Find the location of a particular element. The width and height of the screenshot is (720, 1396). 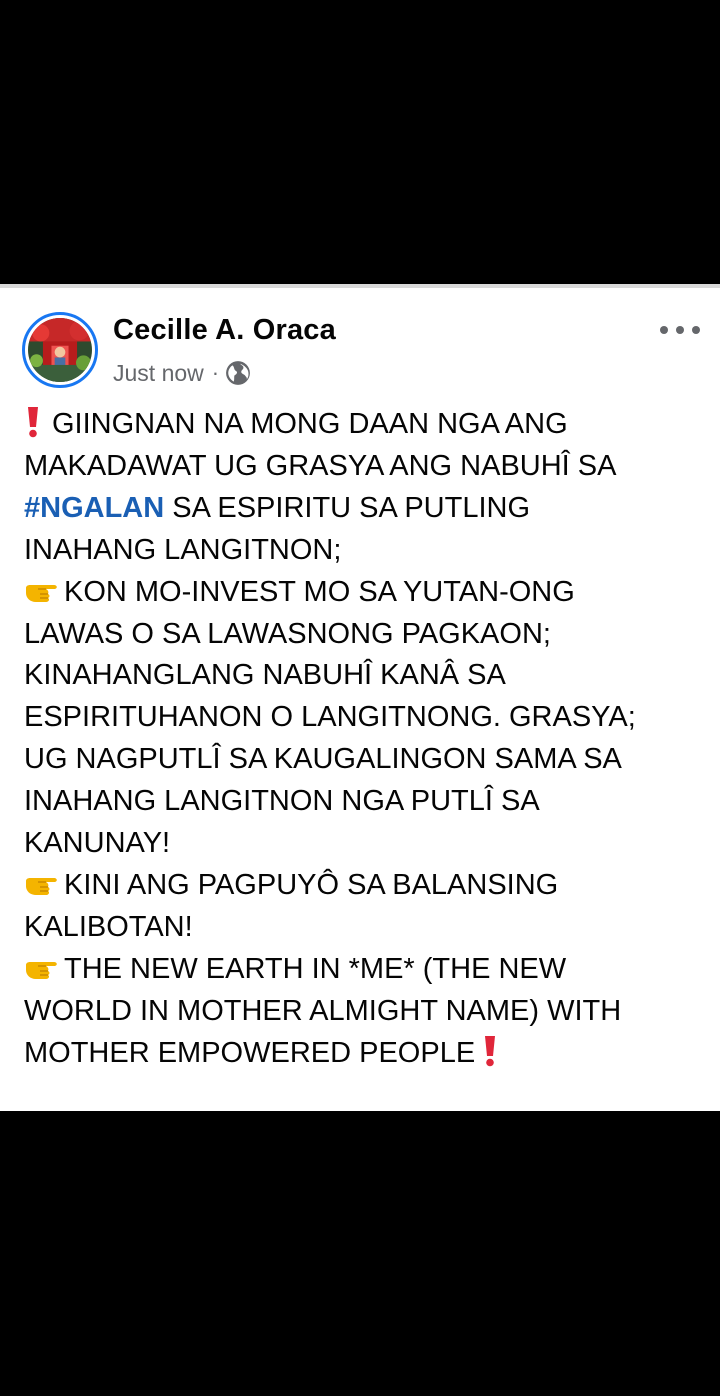

post-line: #NGALAN SA ESPIRITU SA PUTLING is located at coordinates (364, 509).